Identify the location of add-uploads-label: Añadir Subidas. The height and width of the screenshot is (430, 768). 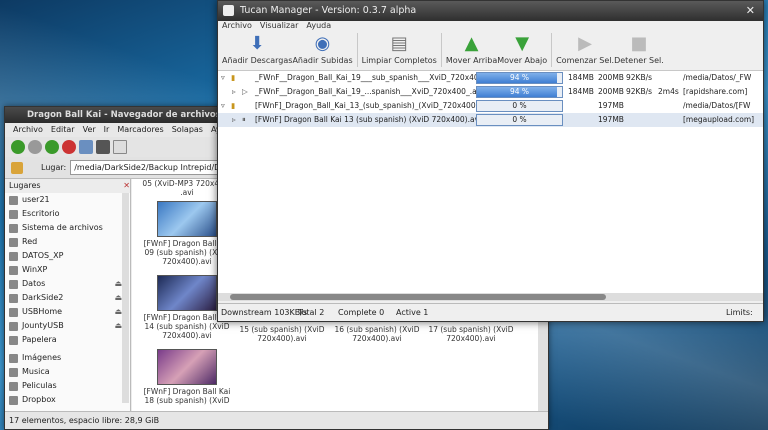
(322, 60).